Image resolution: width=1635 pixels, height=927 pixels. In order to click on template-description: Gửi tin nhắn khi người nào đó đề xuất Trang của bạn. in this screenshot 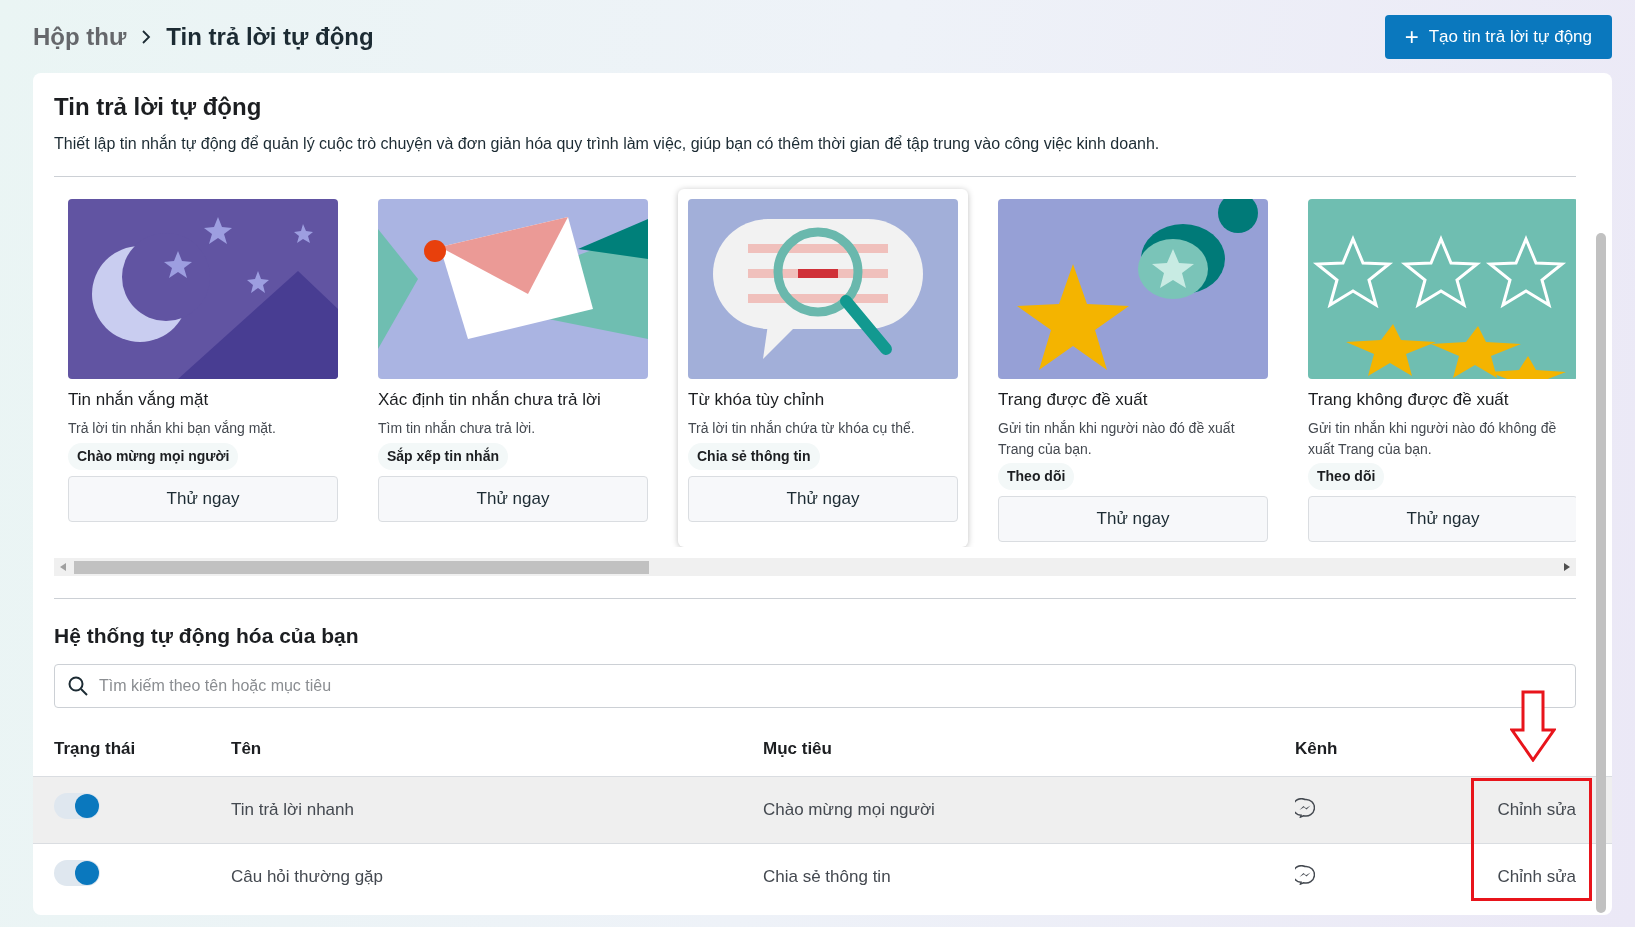, I will do `click(1117, 439)`.